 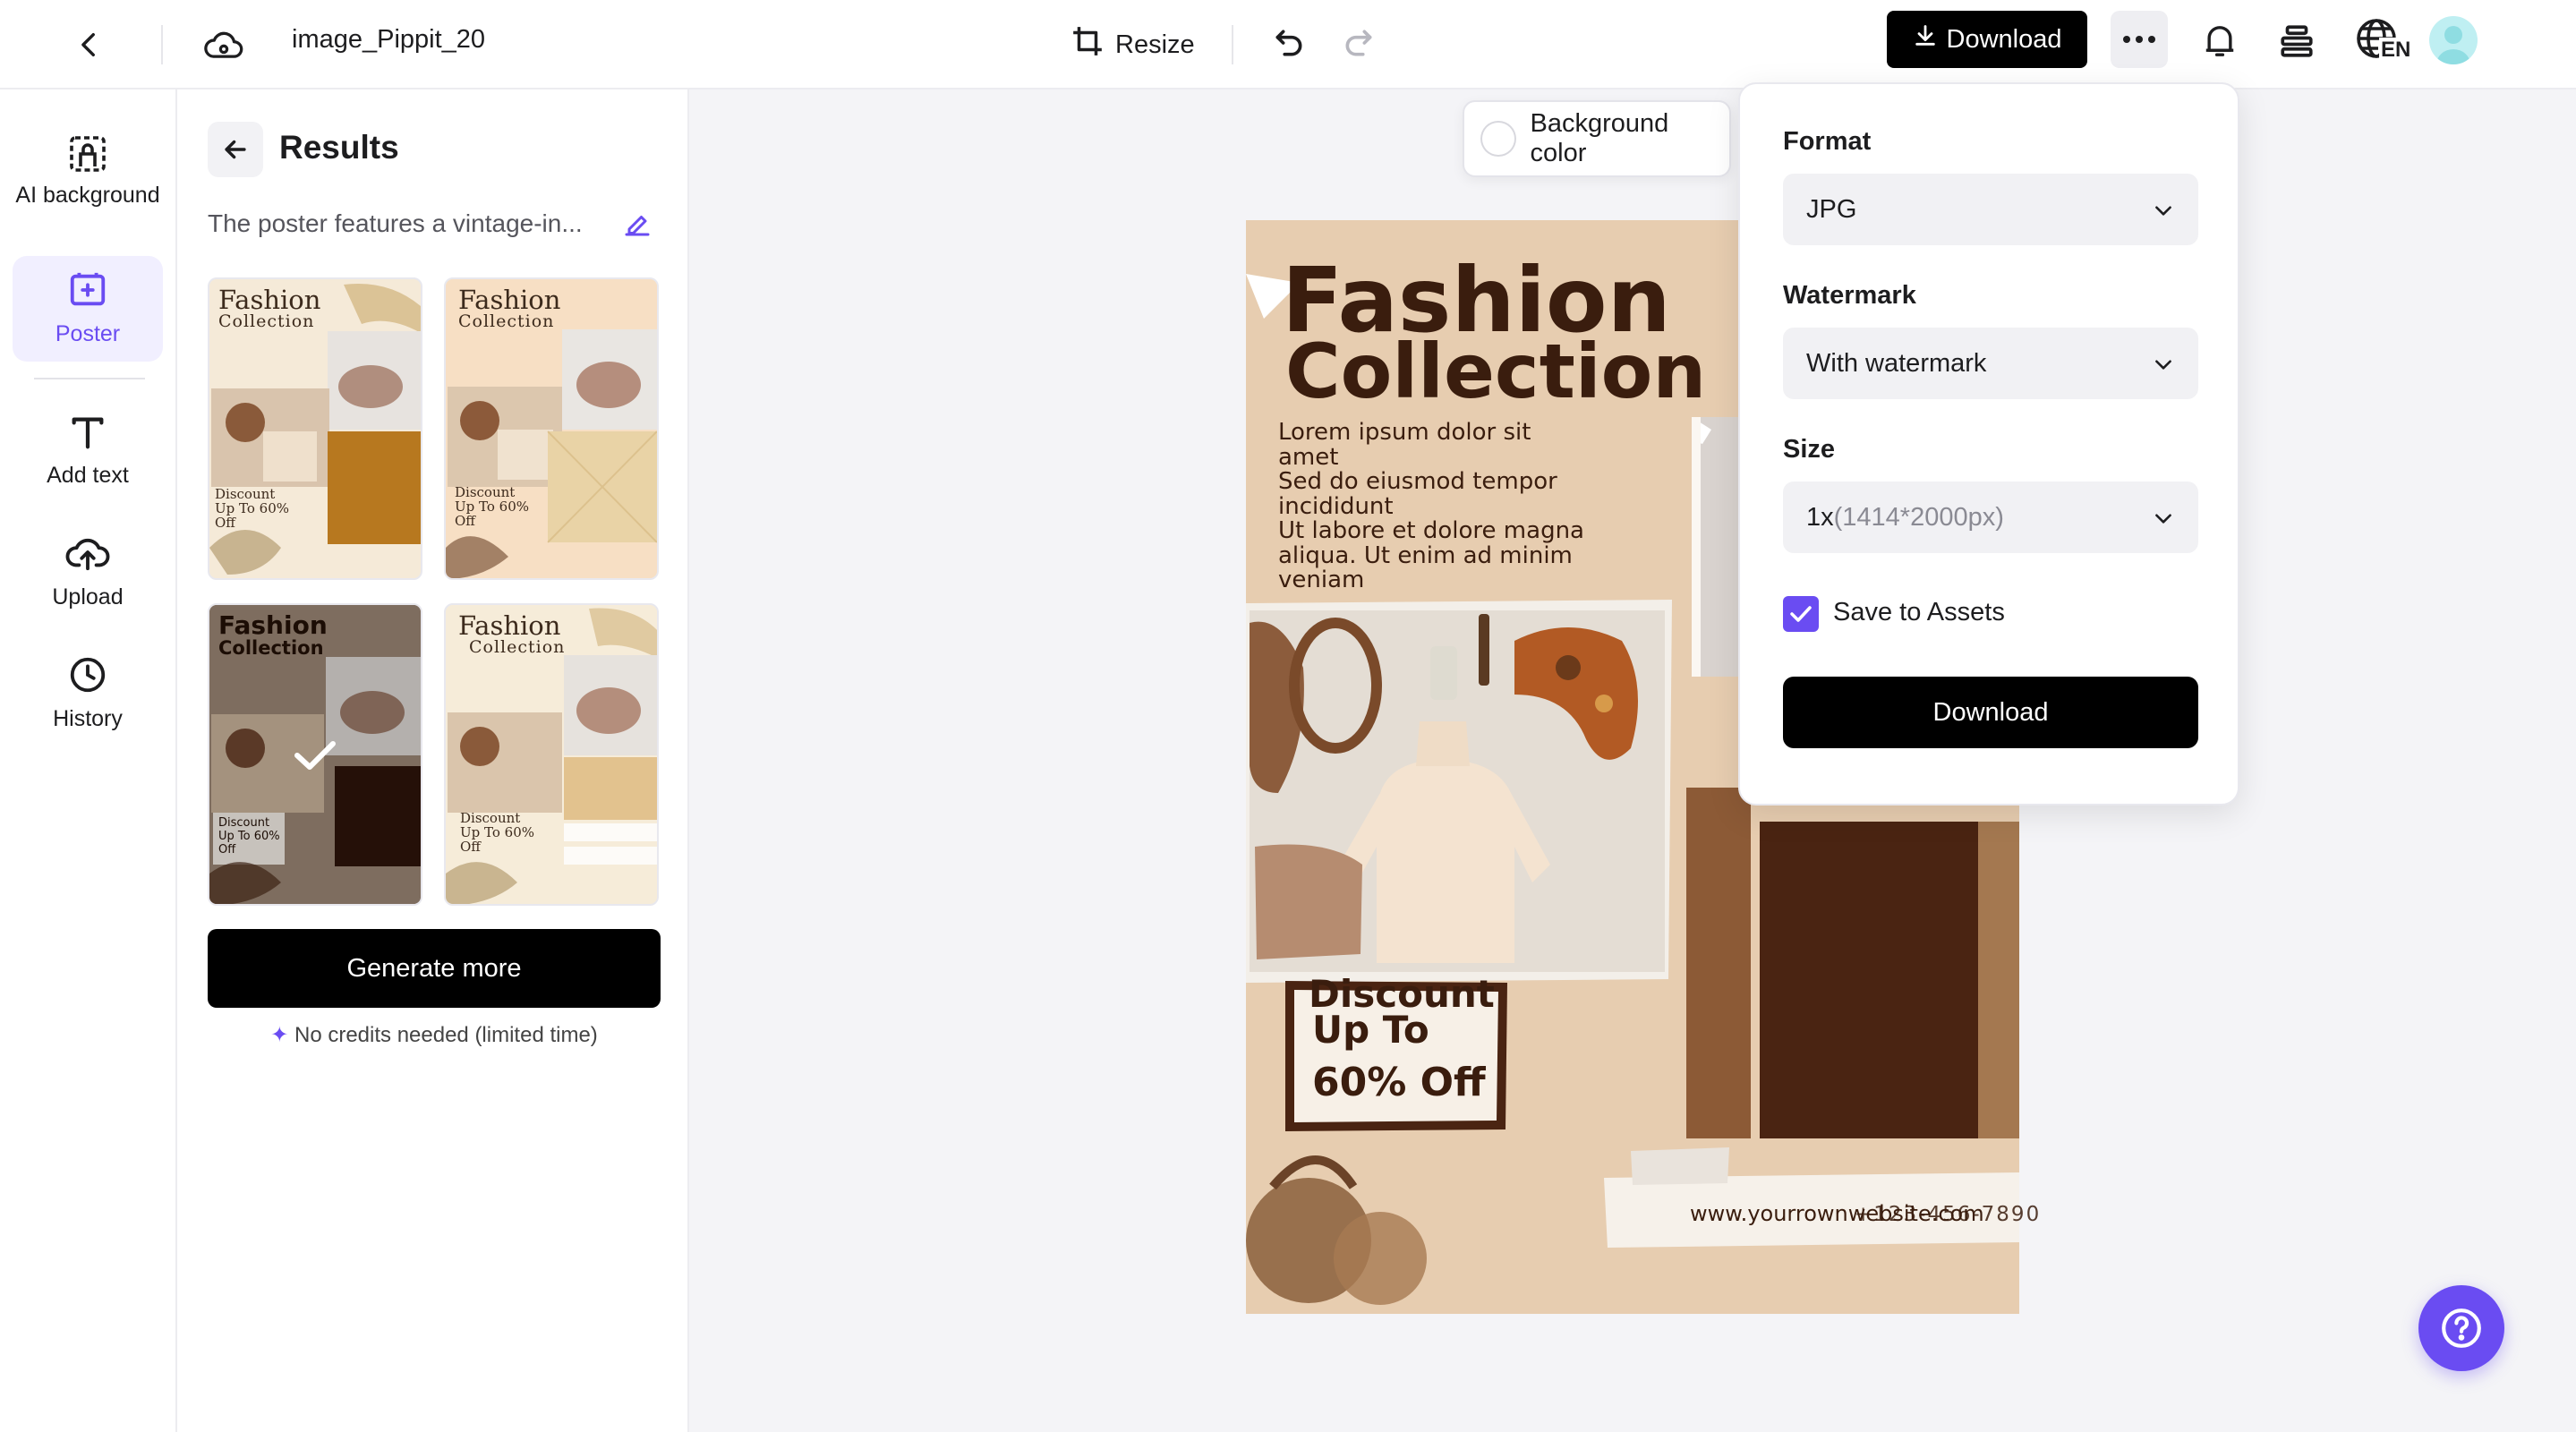 I want to click on rail-item-label: Upload, so click(x=88, y=596).